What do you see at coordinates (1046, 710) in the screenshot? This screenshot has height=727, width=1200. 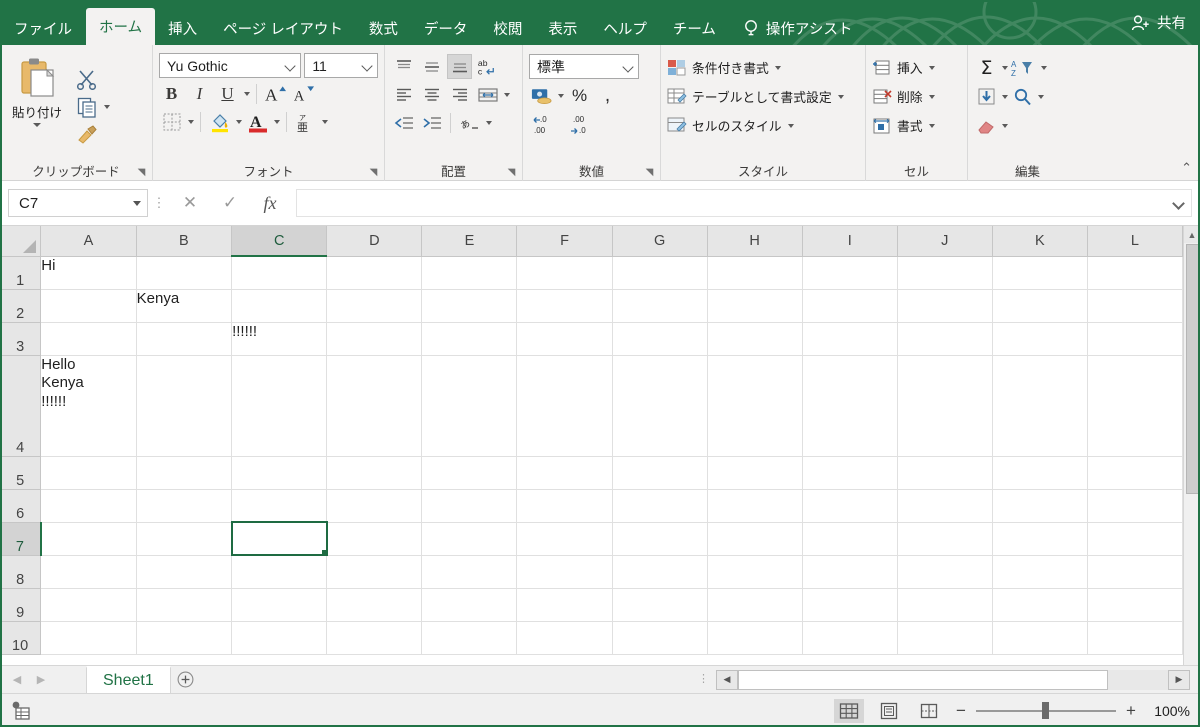 I see `zoom-slider-track` at bounding box center [1046, 710].